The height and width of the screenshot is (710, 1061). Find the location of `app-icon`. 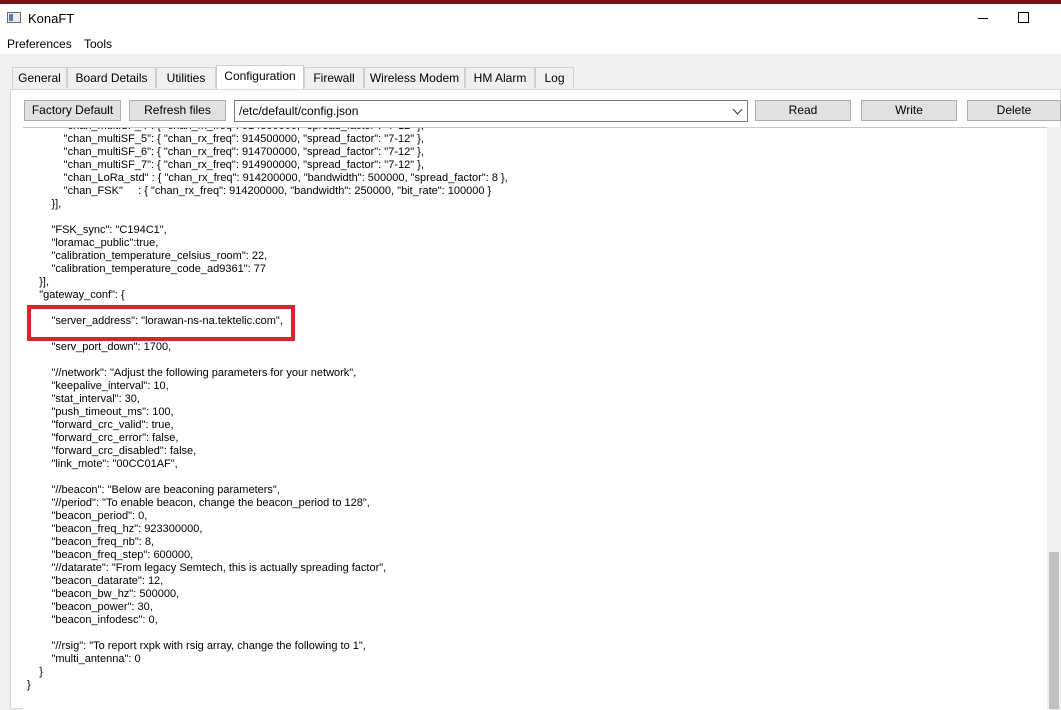

app-icon is located at coordinates (14, 17).